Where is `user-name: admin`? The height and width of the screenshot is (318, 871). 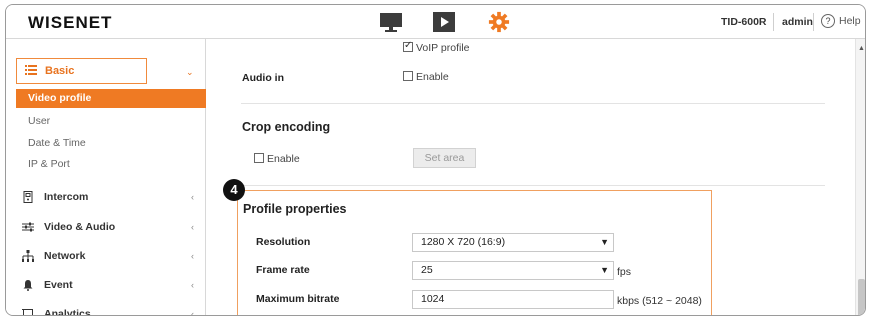 user-name: admin is located at coordinates (797, 22).